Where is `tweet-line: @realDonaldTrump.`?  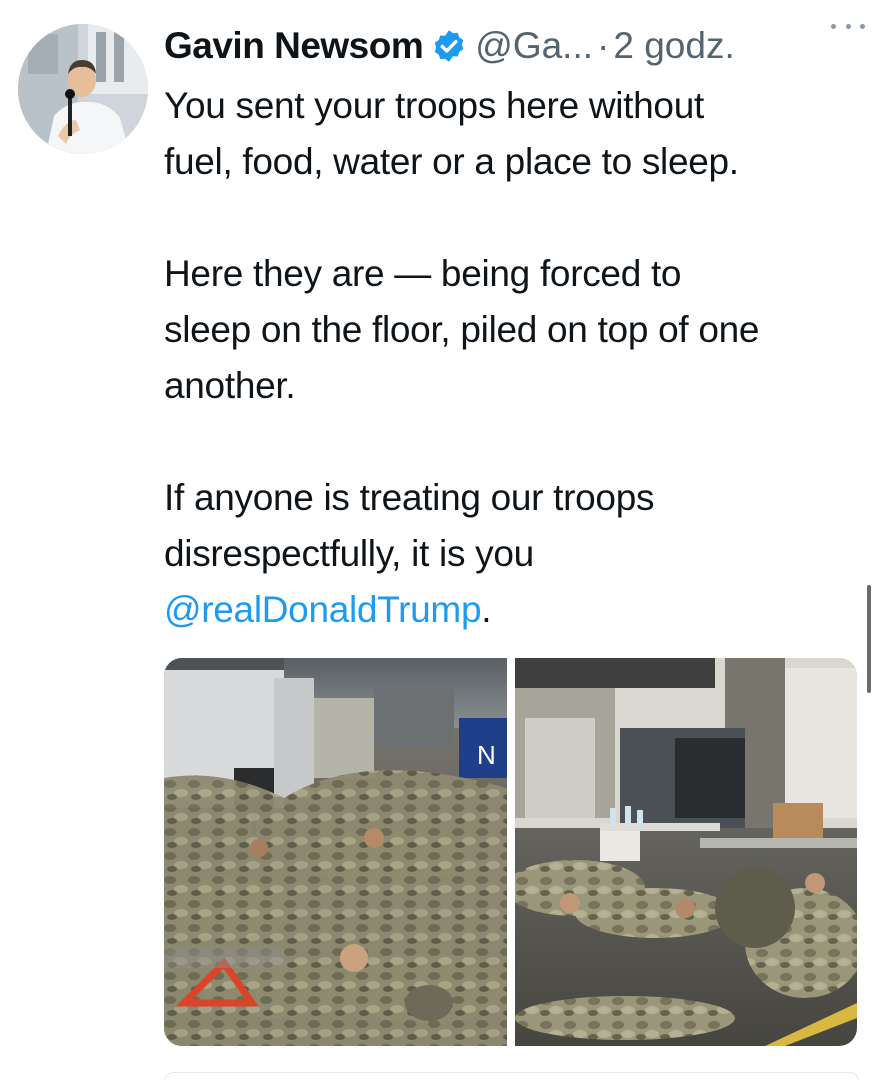 tweet-line: @realDonaldTrump. is located at coordinates (514, 610).